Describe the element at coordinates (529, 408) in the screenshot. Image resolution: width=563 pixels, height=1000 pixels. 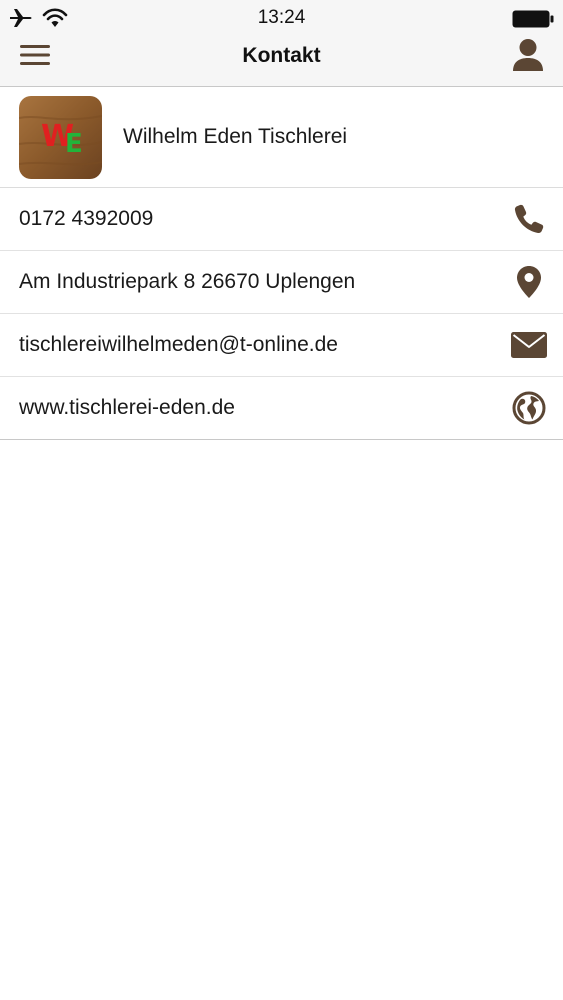
I see `globe-icon` at that location.